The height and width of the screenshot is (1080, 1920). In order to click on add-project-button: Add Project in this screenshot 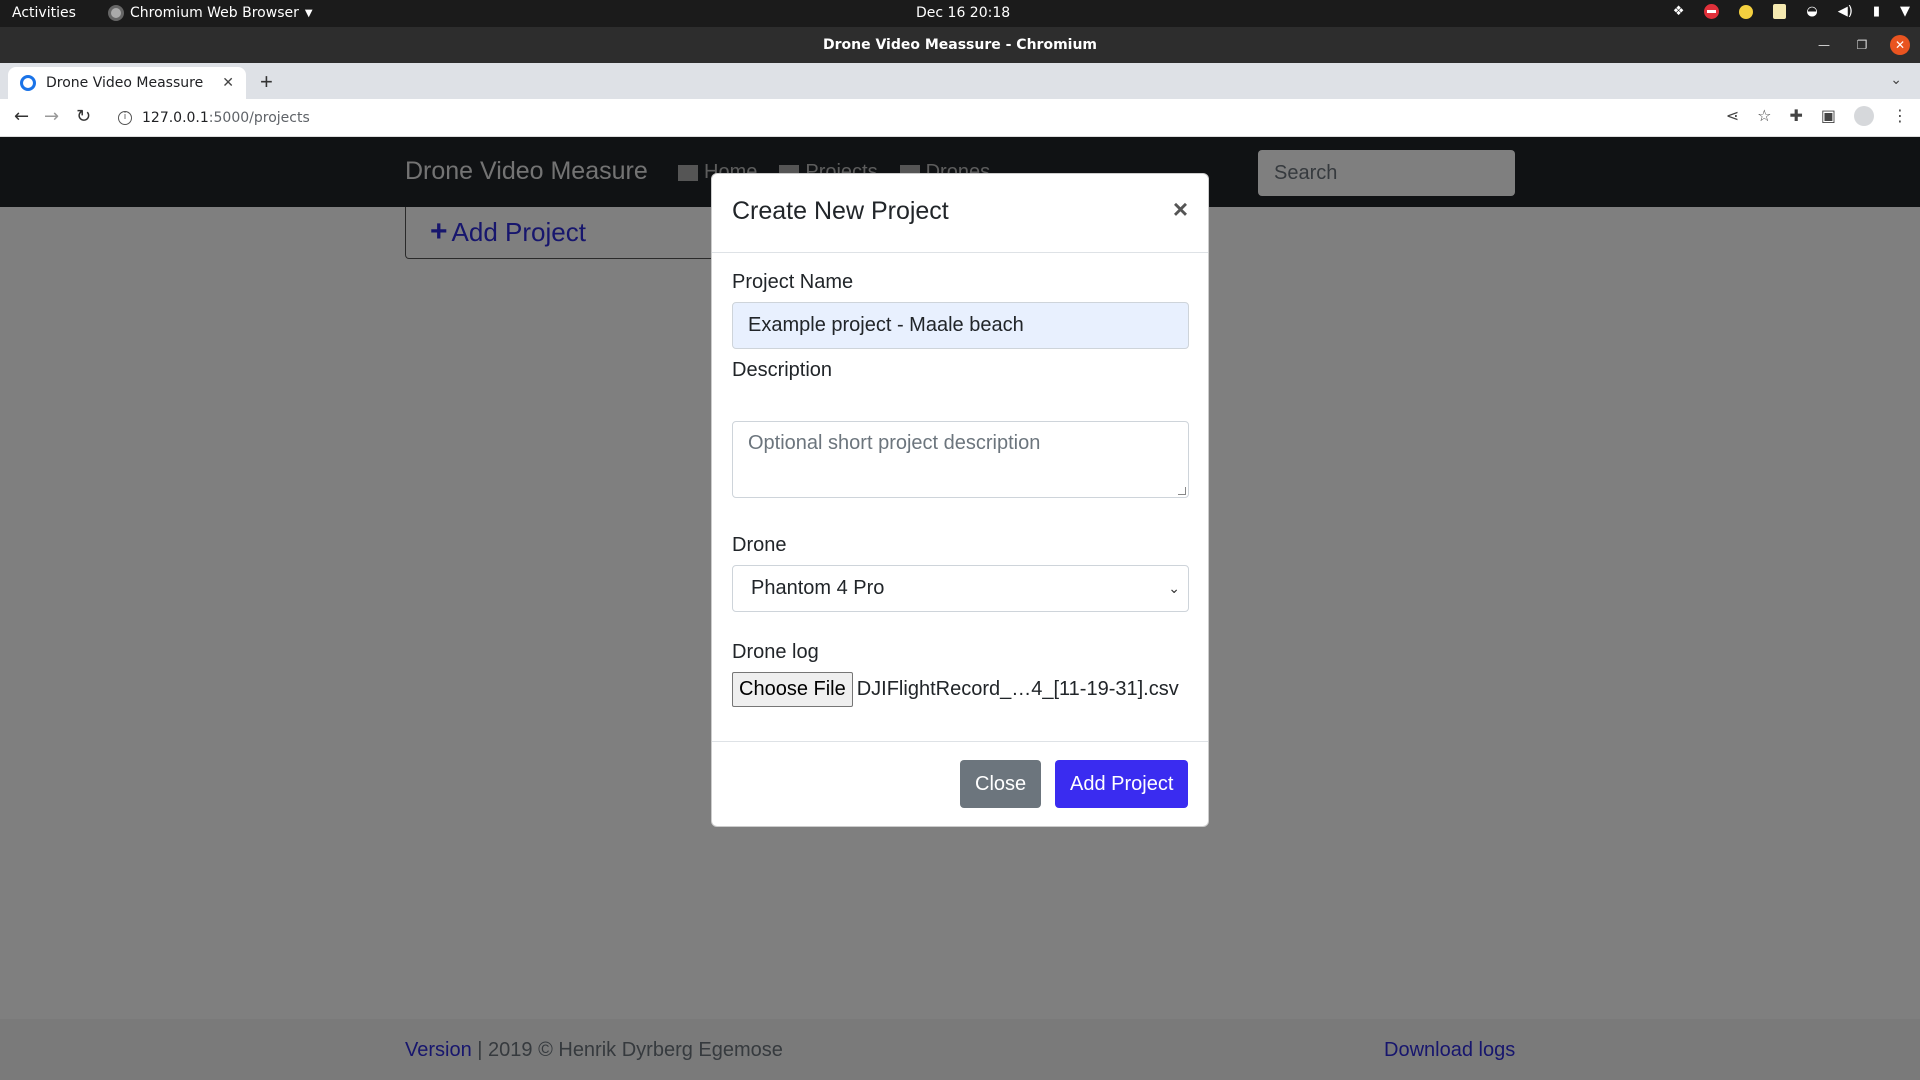, I will do `click(1122, 784)`.